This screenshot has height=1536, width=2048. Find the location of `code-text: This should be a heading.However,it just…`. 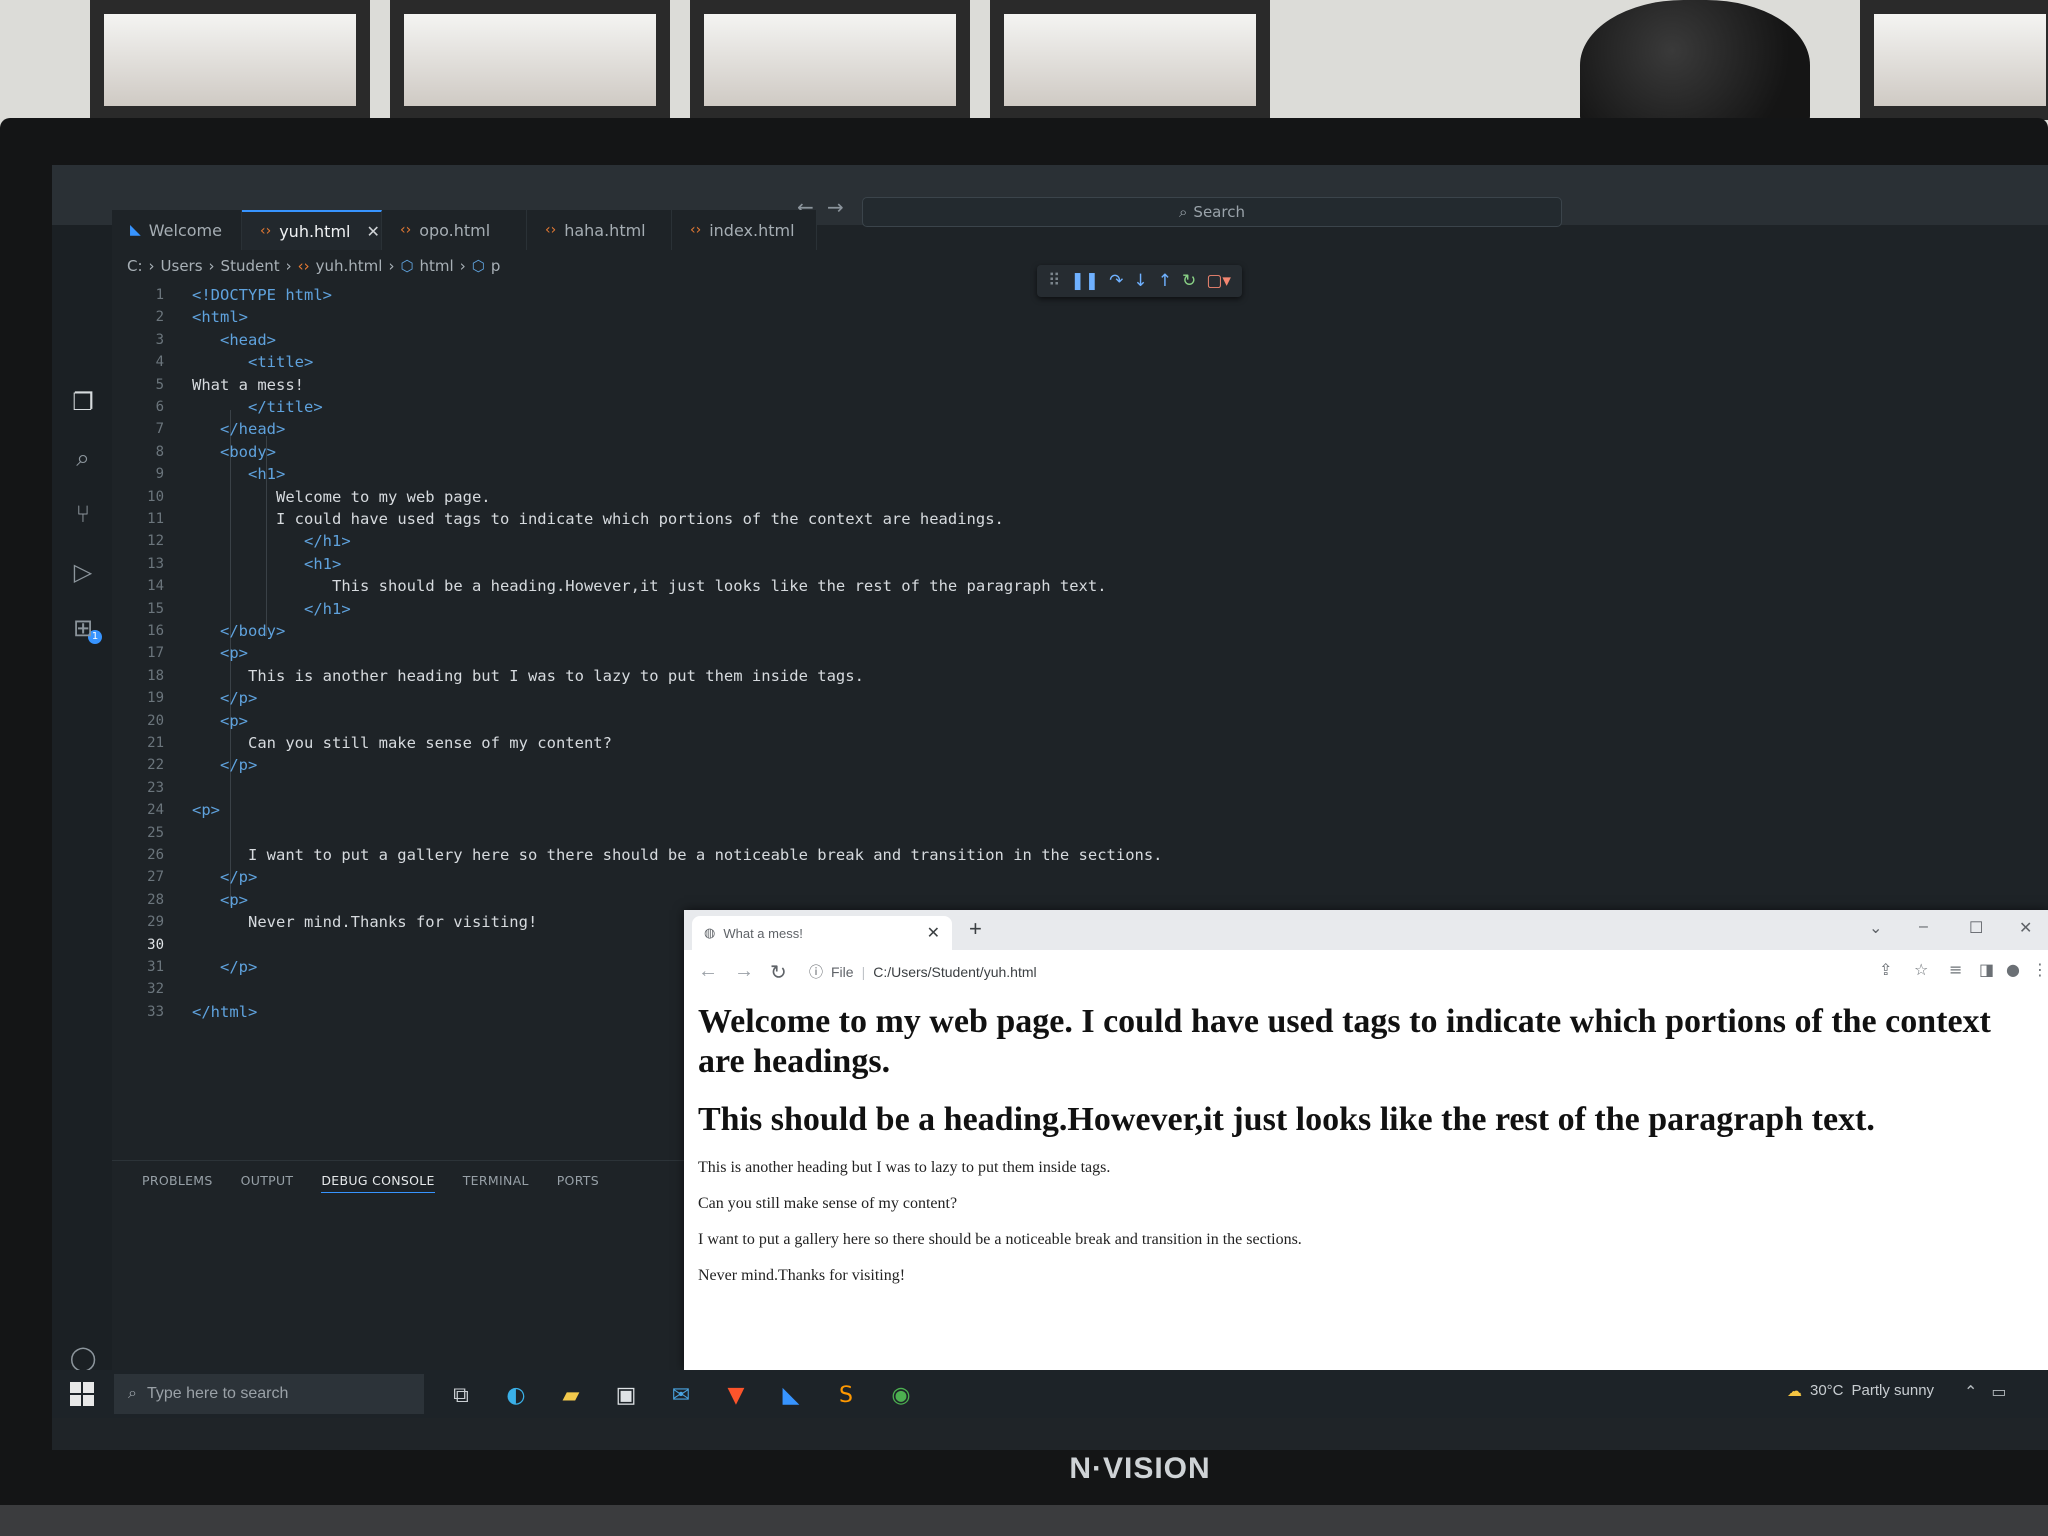

code-text: This should be a heading.However,it just… is located at coordinates (719, 586).